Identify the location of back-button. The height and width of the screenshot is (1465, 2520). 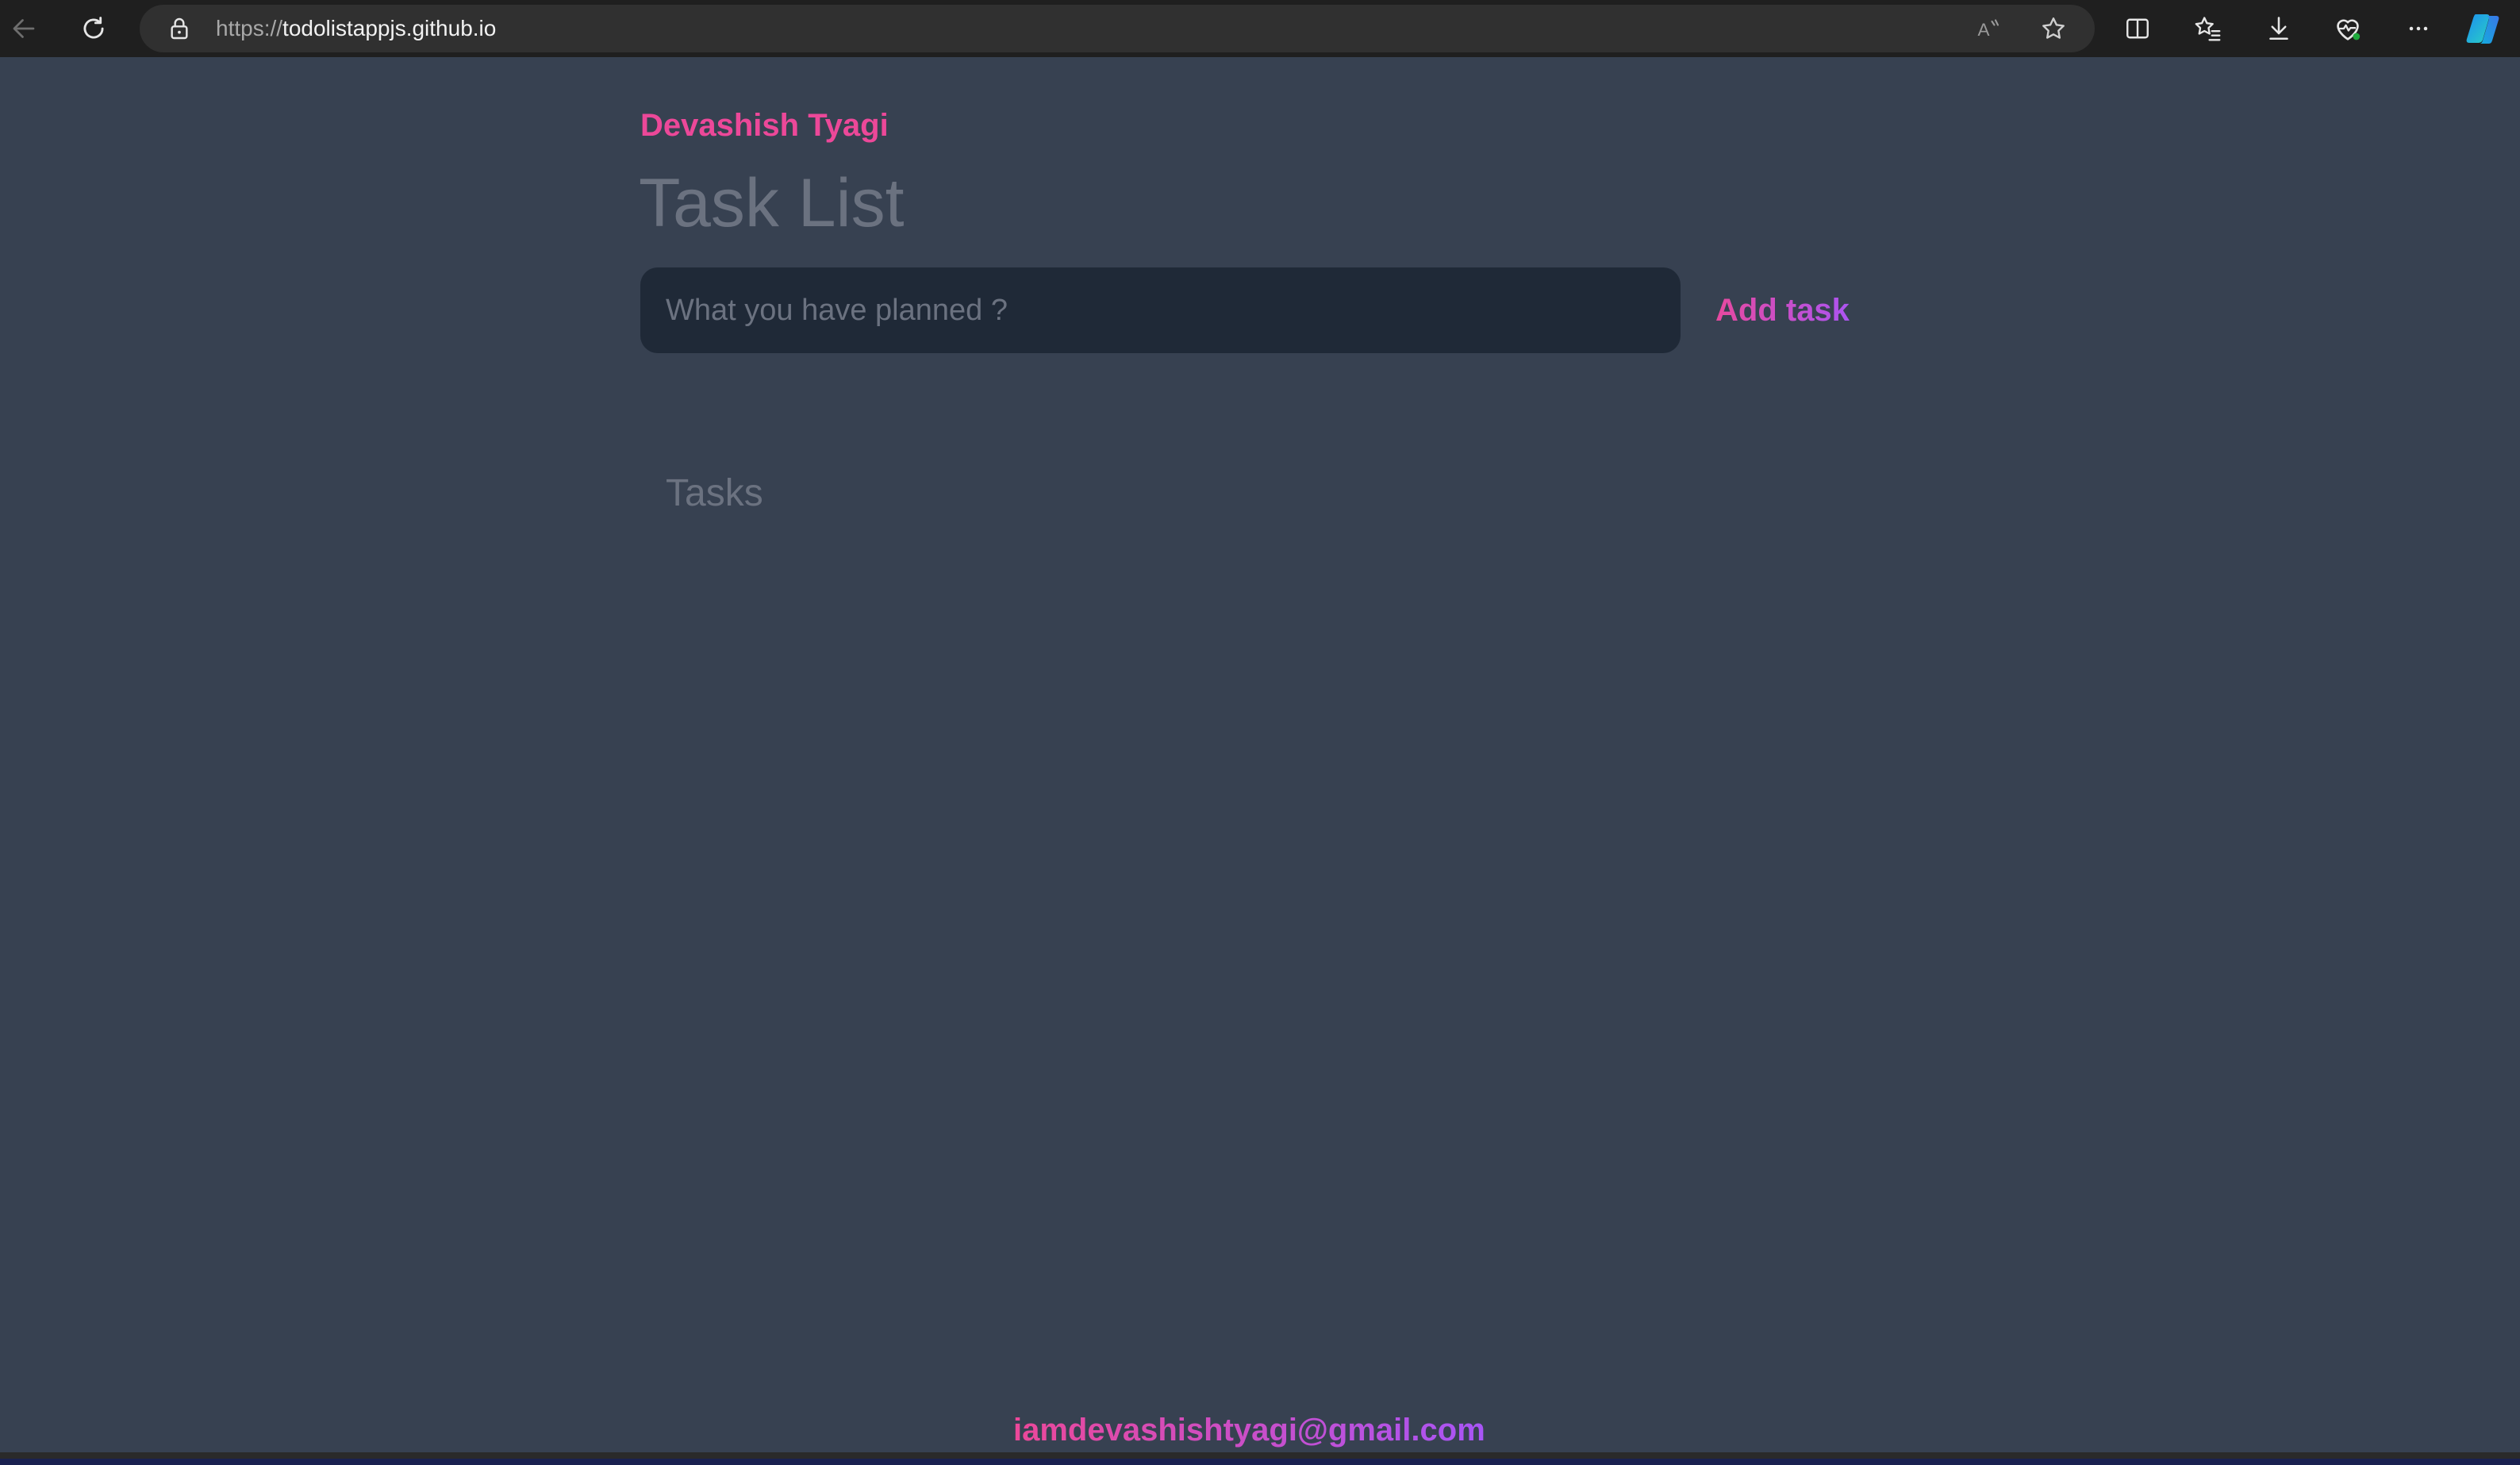
(23, 29).